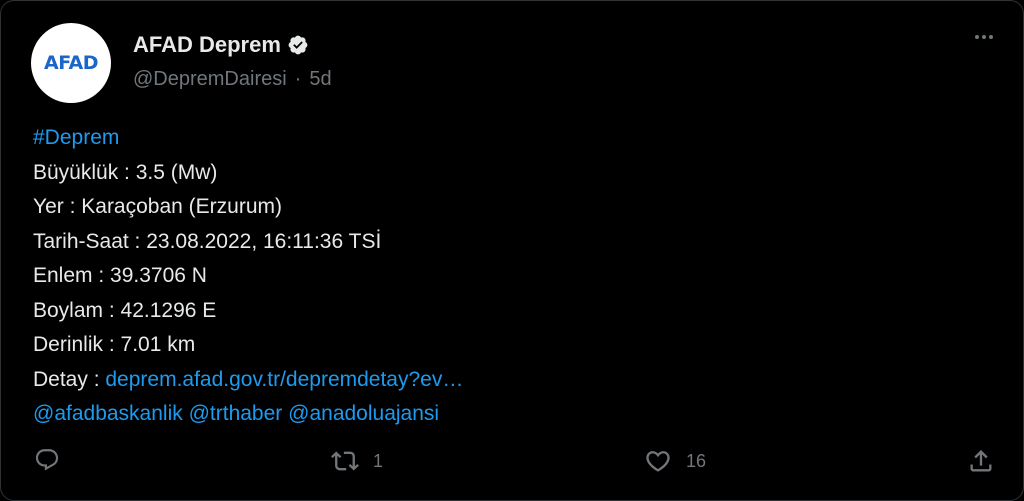 The image size is (1024, 501). Describe the element at coordinates (984, 37) in the screenshot. I see `more-options-button` at that location.